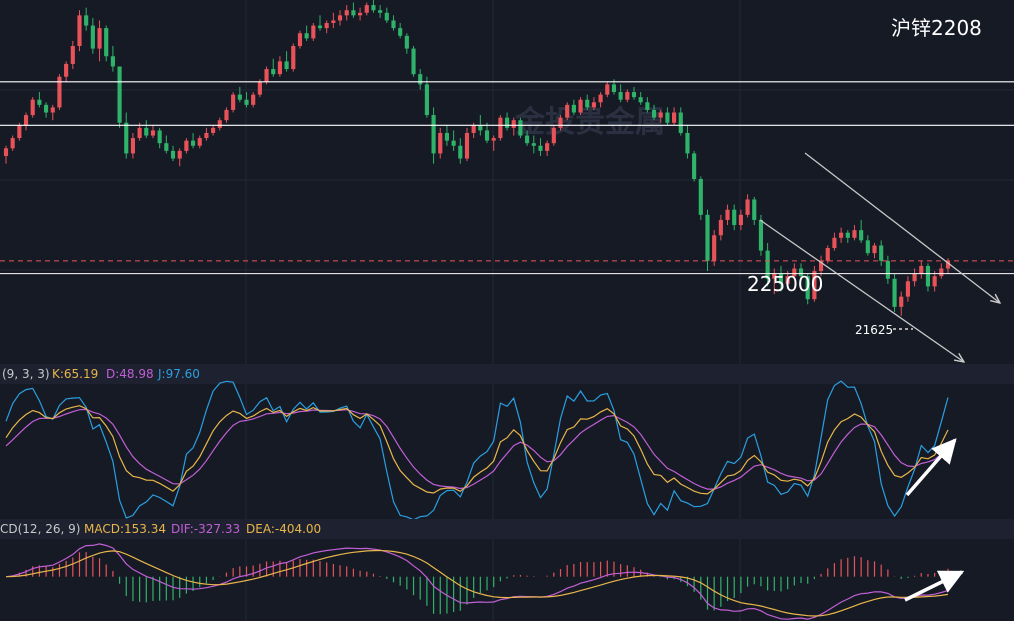  Describe the element at coordinates (874, 330) in the screenshot. I see `low-value-label: 21625` at that location.